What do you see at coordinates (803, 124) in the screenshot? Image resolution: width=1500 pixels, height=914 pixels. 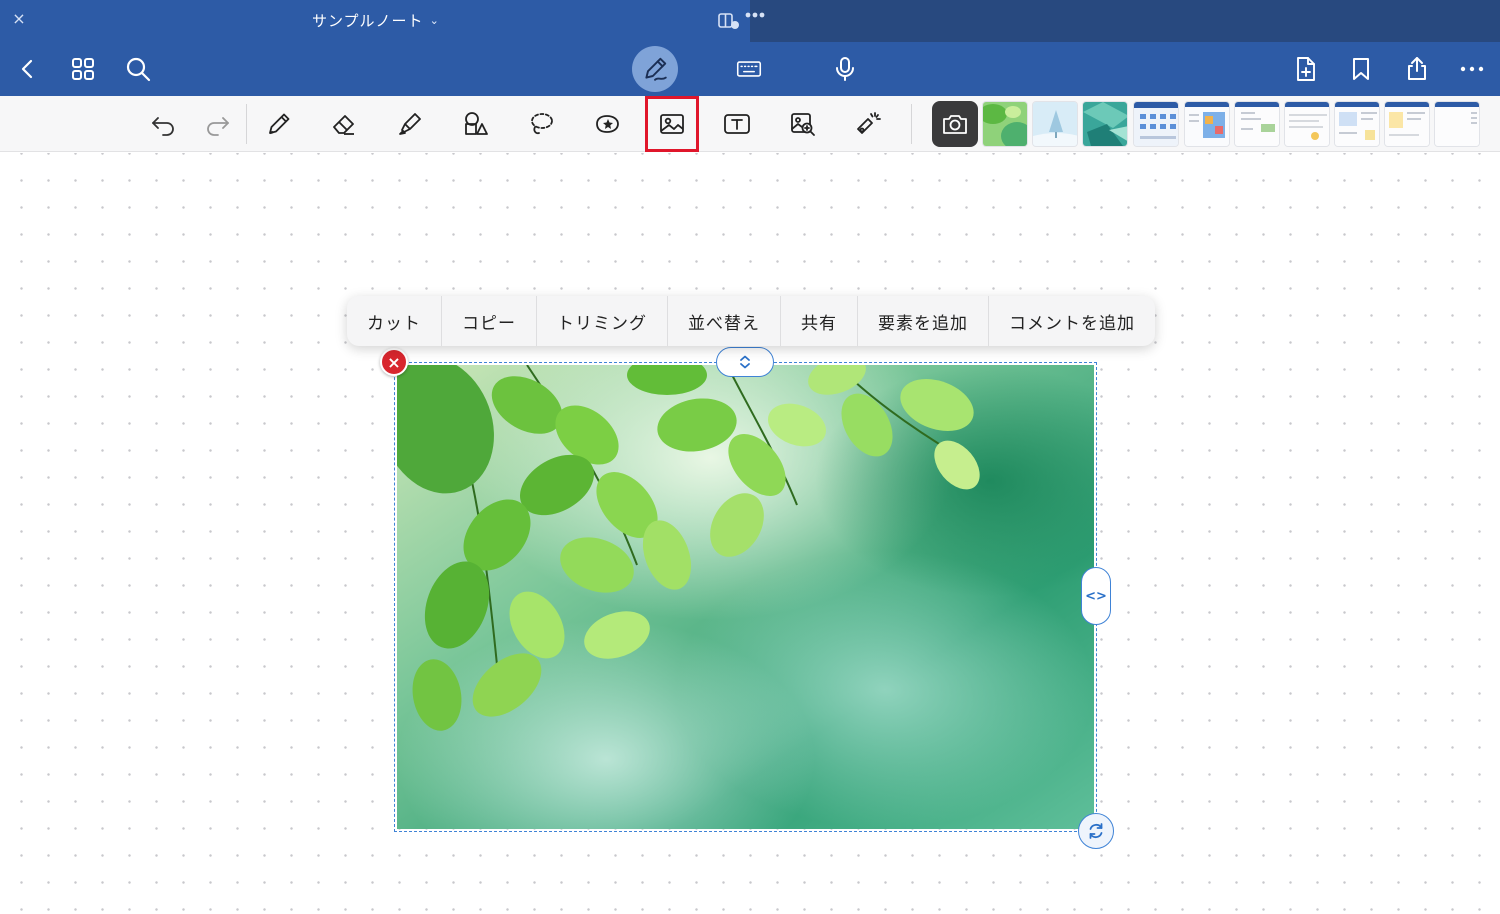 I see `image-search-icon` at bounding box center [803, 124].